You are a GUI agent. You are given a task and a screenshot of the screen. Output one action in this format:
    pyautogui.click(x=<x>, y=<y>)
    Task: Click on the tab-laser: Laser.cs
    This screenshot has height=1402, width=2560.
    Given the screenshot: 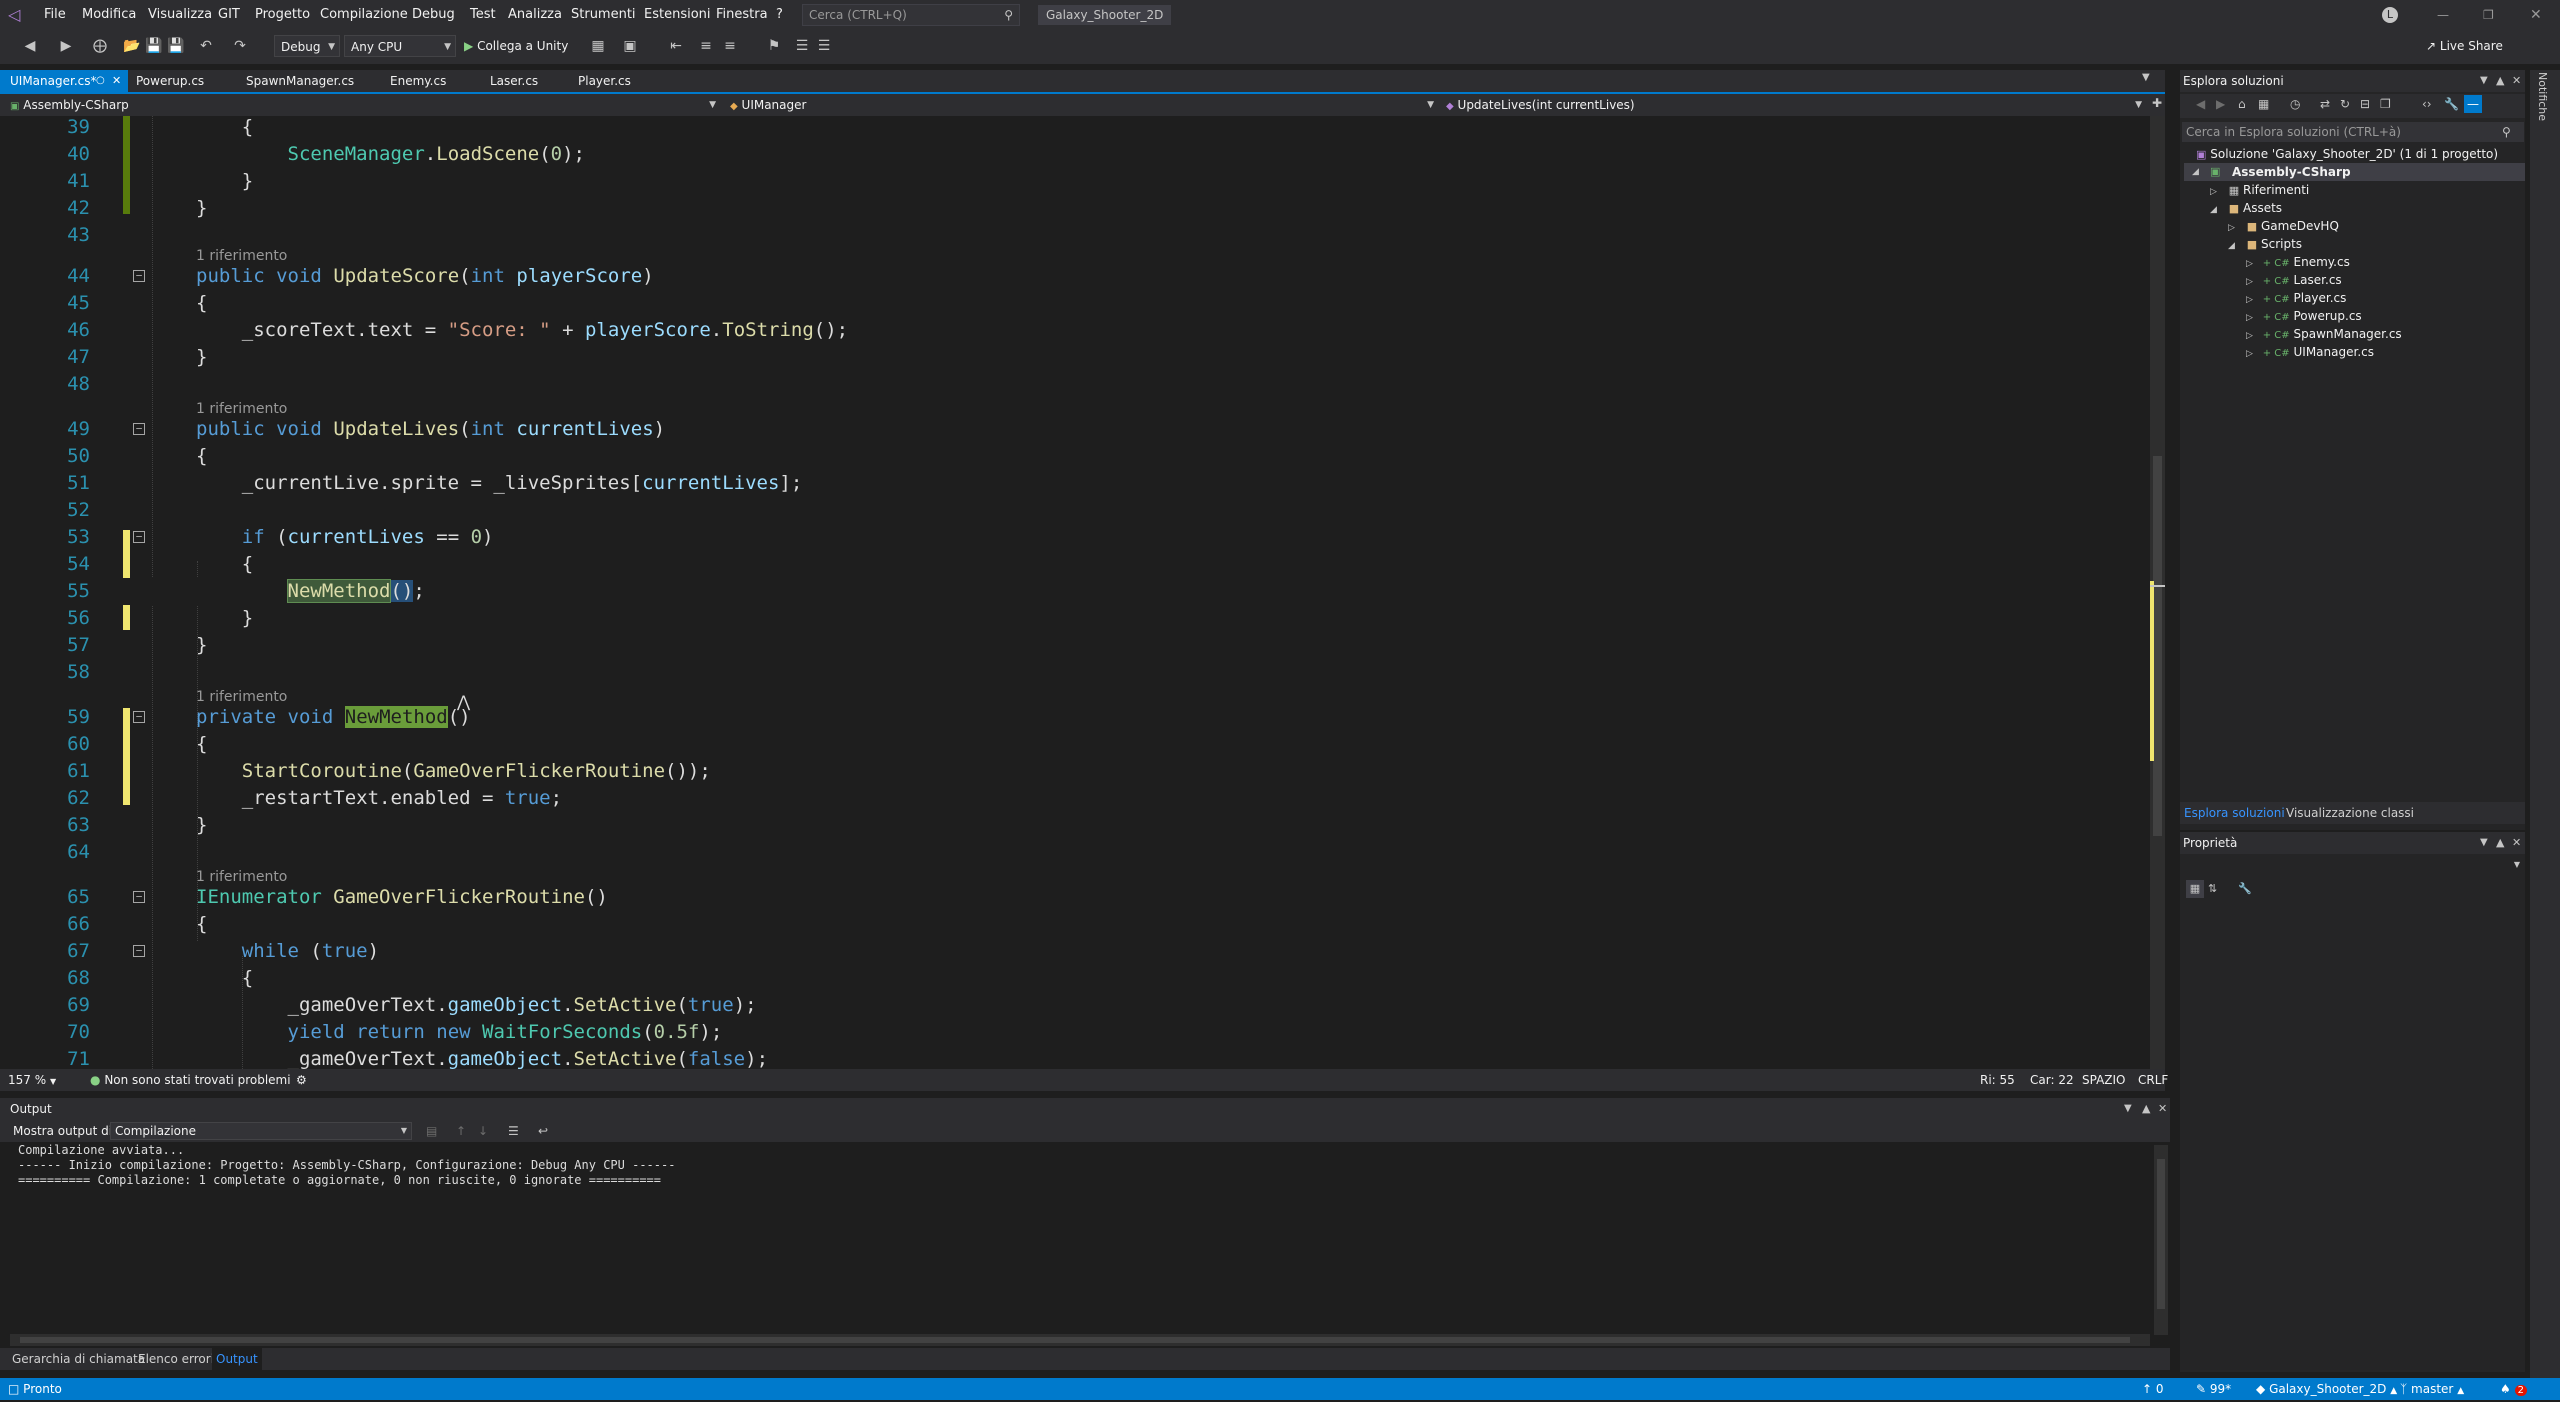 What is the action you would take?
    pyautogui.click(x=525, y=81)
    